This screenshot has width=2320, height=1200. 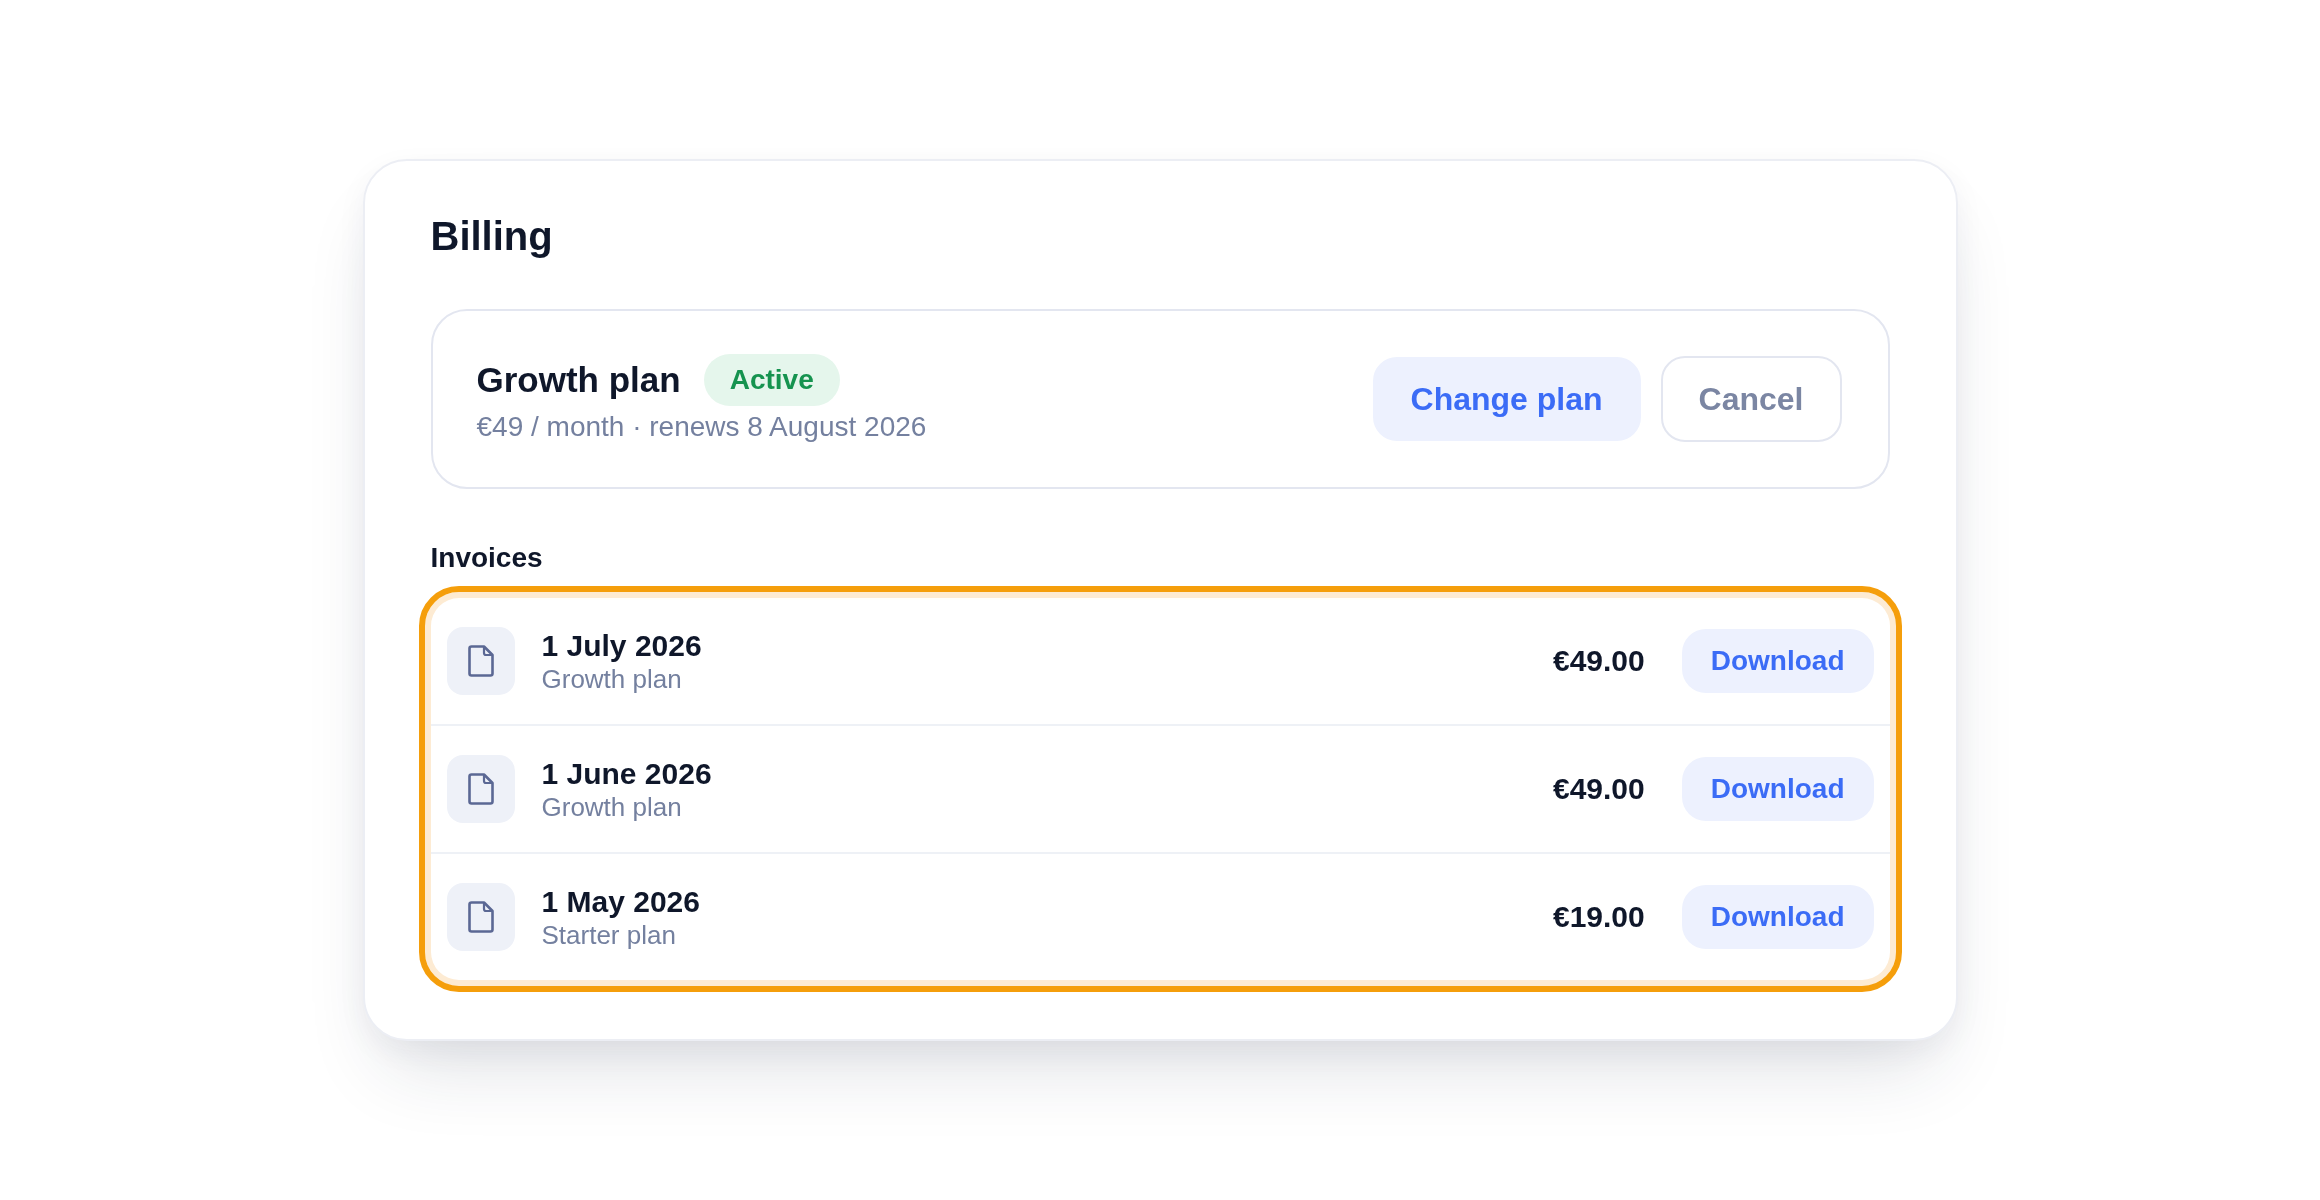 I want to click on change-plan-button: Change plan, so click(x=1506, y=399).